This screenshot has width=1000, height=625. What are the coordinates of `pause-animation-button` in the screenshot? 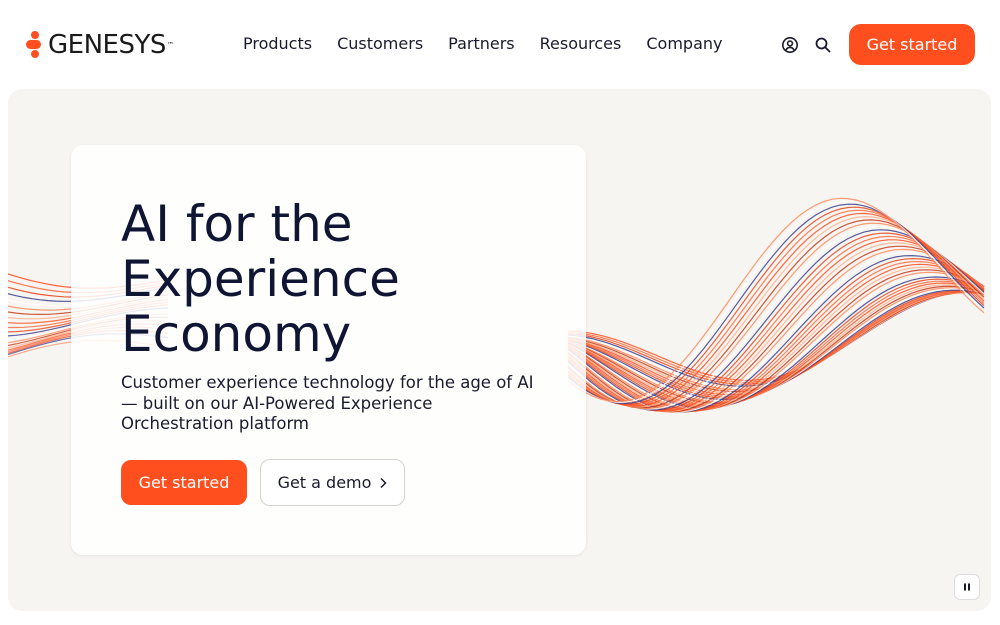 It's located at (967, 587).